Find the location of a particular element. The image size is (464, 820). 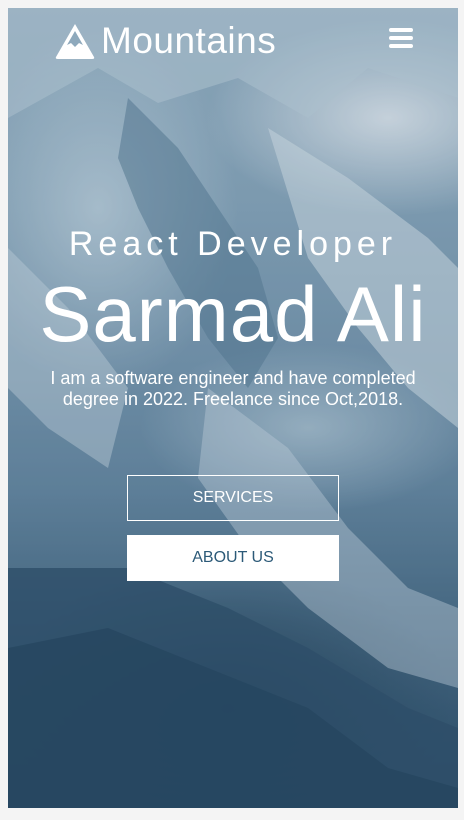

navbar: Mountains is located at coordinates (233, 43).